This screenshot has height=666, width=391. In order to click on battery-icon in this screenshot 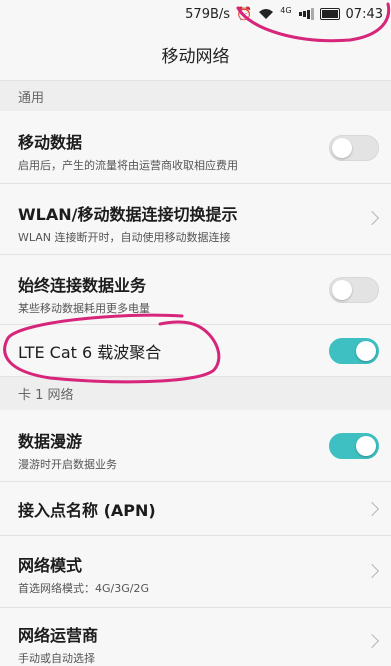, I will do `click(329, 14)`.